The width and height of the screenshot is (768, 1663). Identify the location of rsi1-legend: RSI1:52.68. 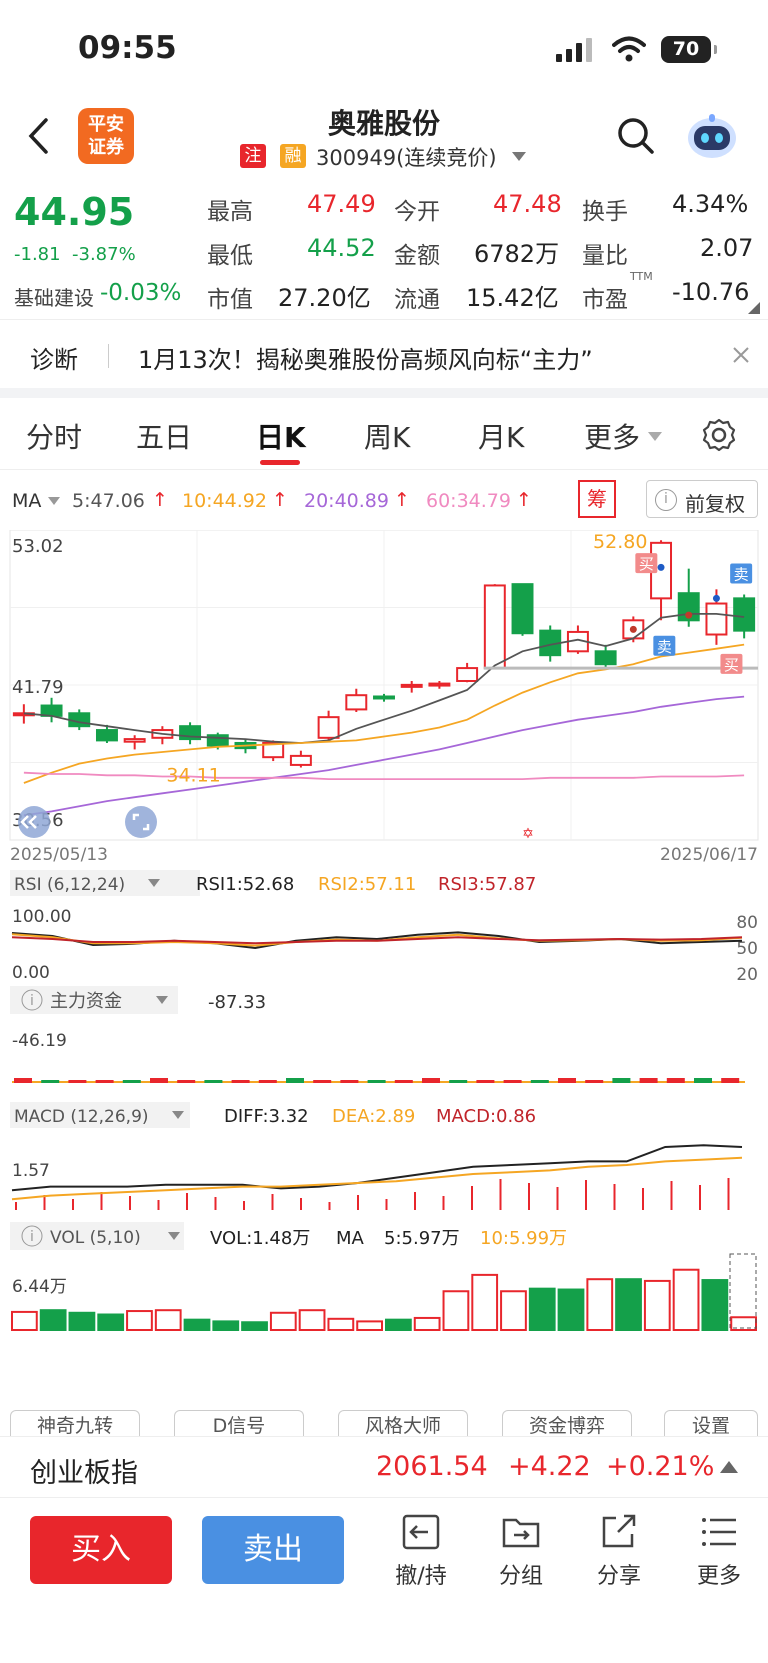
(245, 884).